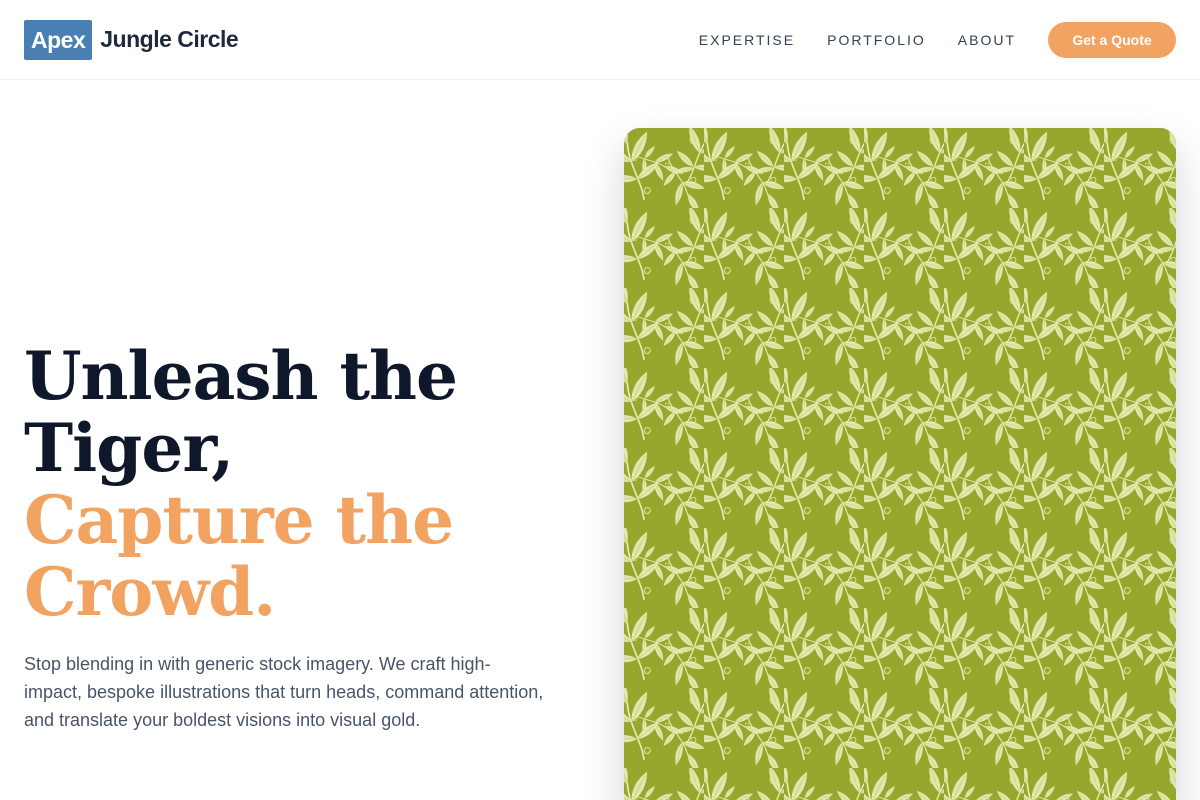  I want to click on nav-link-about: ABOUT, so click(987, 40).